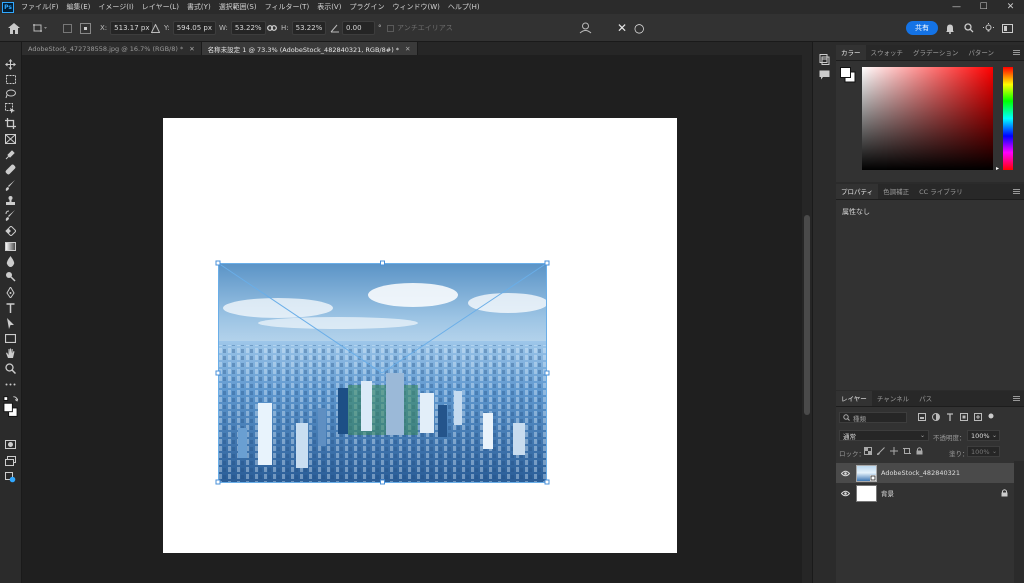  Describe the element at coordinates (622, 28) in the screenshot. I see `cancel-transform-button: ✕` at that location.